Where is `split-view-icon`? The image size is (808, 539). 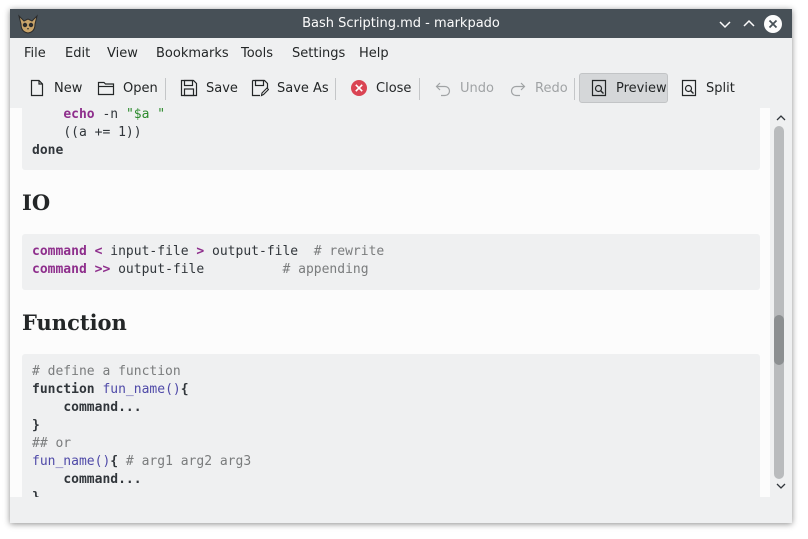
split-view-icon is located at coordinates (689, 88).